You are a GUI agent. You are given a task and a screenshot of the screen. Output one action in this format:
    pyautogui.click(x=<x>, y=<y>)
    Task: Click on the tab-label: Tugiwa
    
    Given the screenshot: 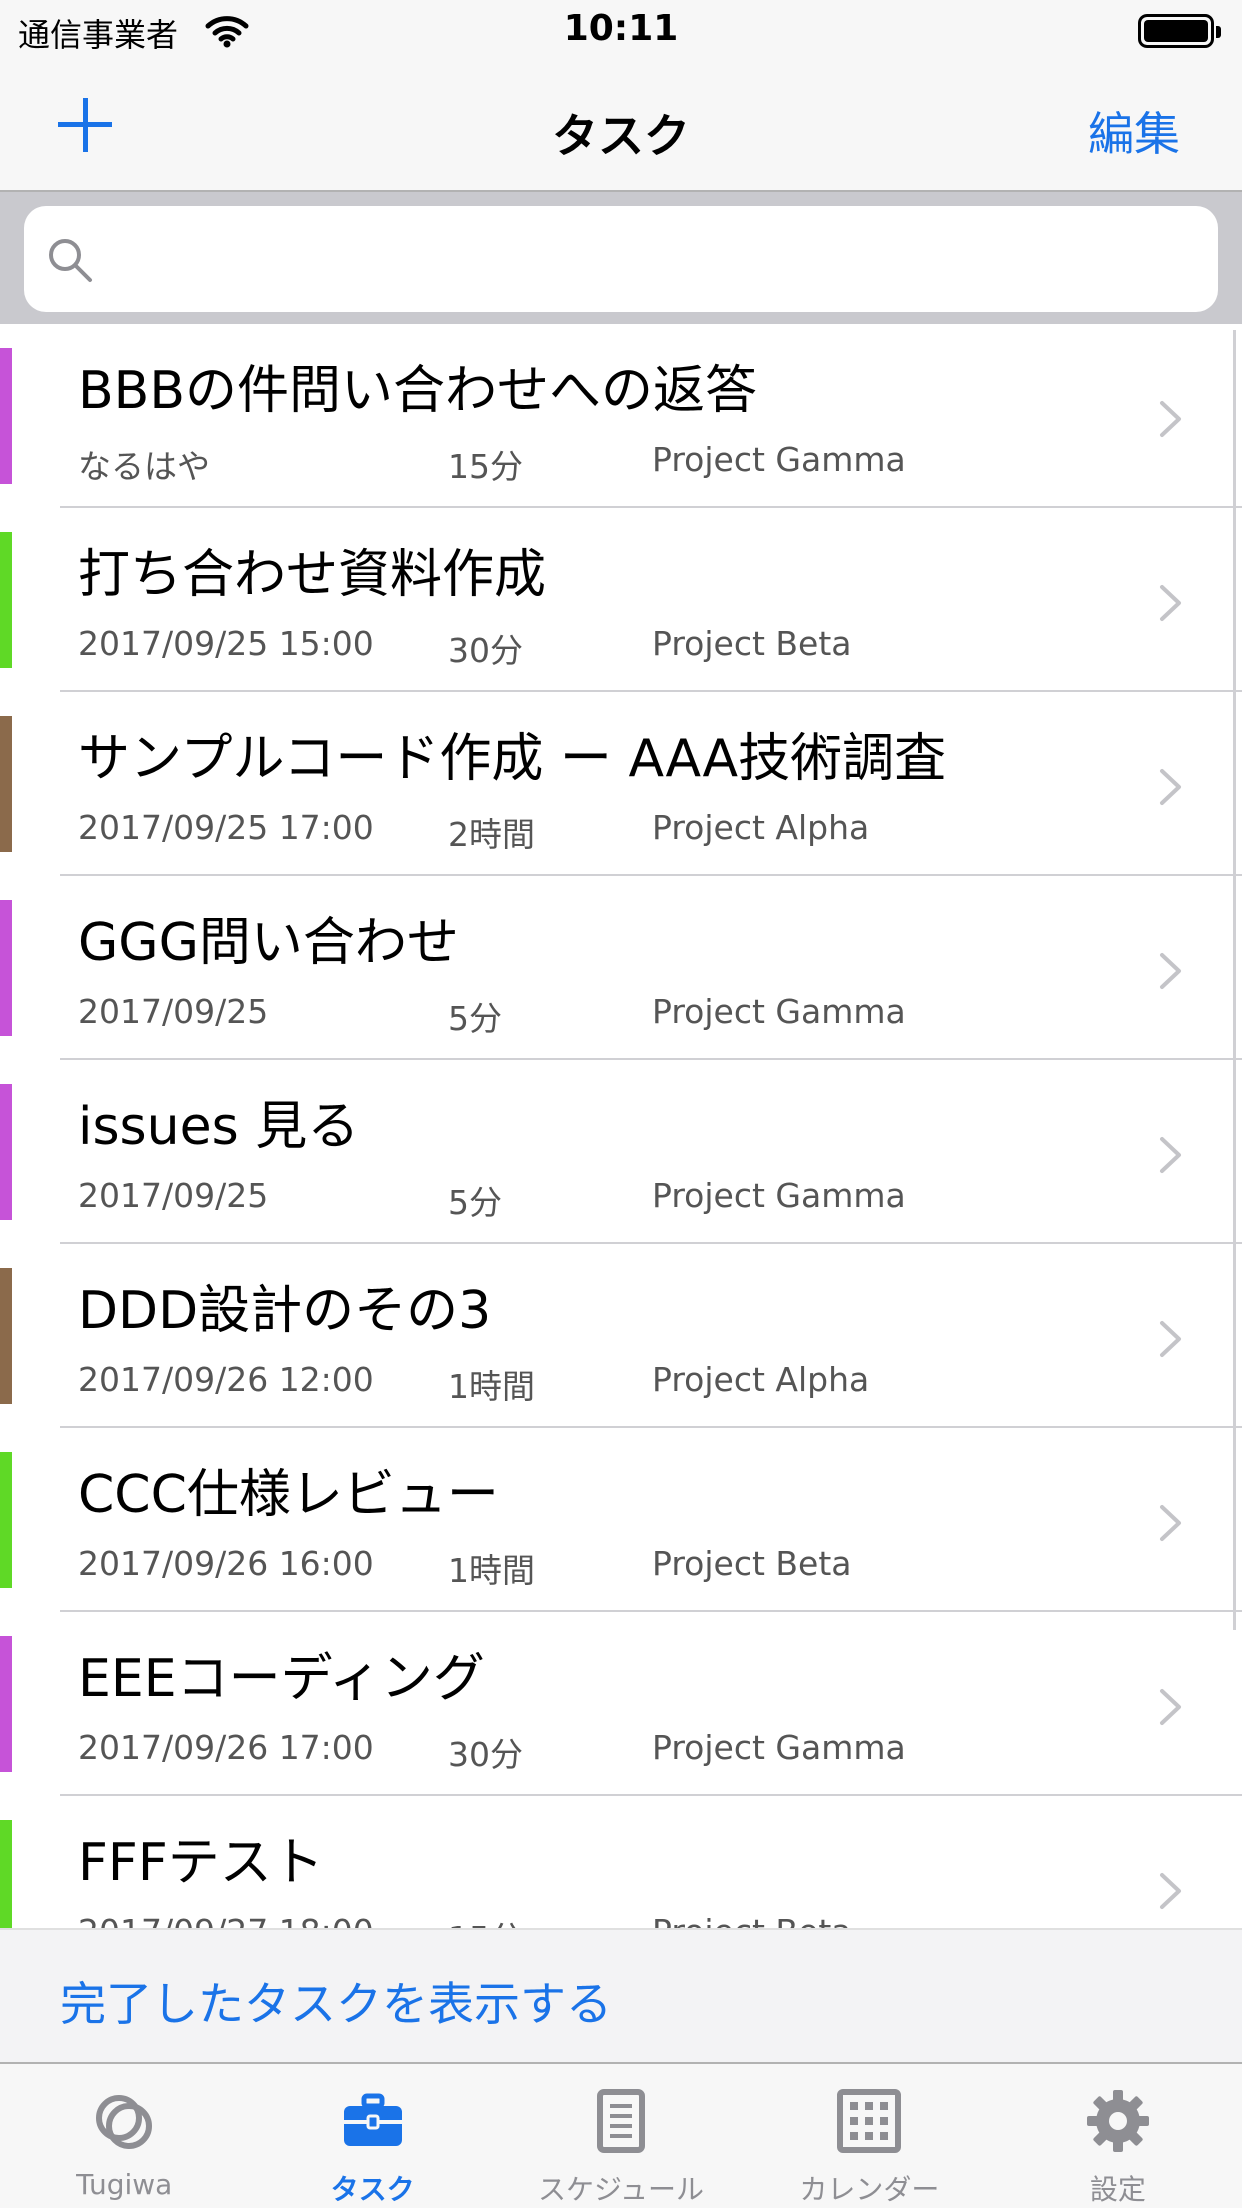 What is the action you would take?
    pyautogui.click(x=124, y=2184)
    